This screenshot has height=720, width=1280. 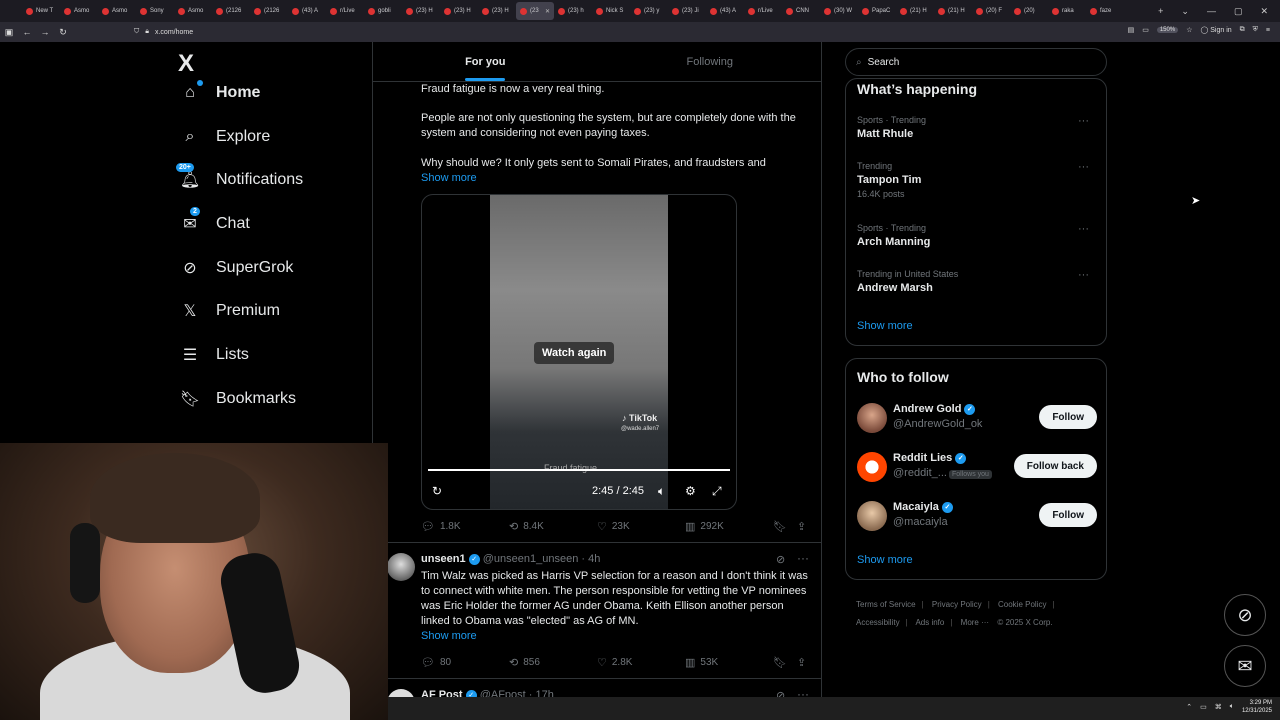 I want to click on accessibility-link: Accessibility, so click(x=878, y=622).